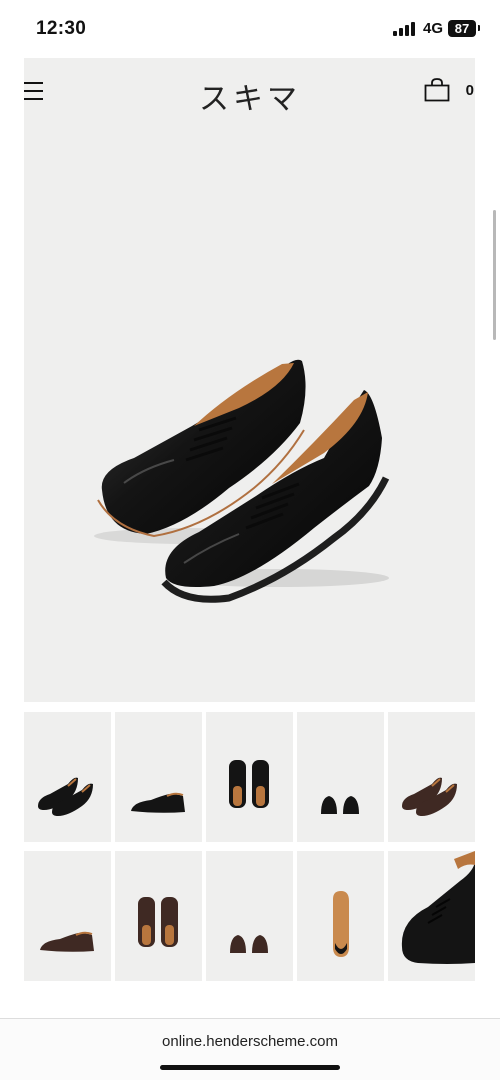  I want to click on thumbnail-brown-pair-back, so click(249, 916).